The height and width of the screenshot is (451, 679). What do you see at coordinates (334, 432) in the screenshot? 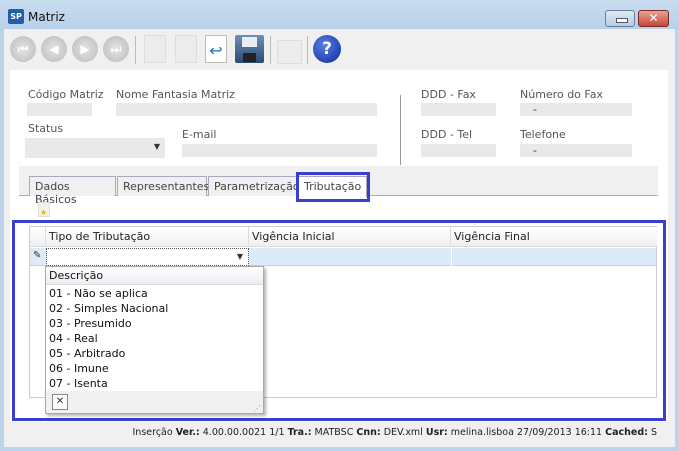
I see `status-tra: MATBSC` at bounding box center [334, 432].